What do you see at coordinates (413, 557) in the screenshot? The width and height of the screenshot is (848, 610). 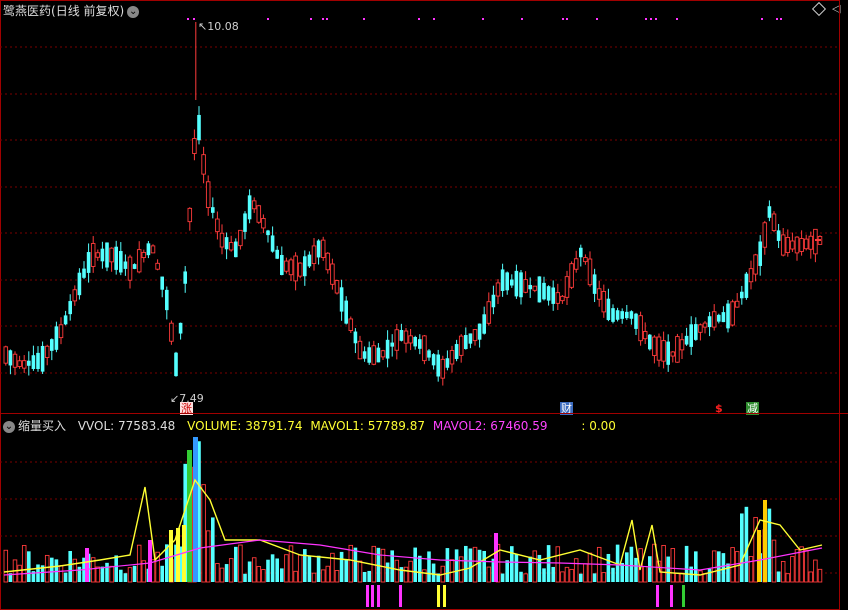 I see `mavol2-line` at bounding box center [413, 557].